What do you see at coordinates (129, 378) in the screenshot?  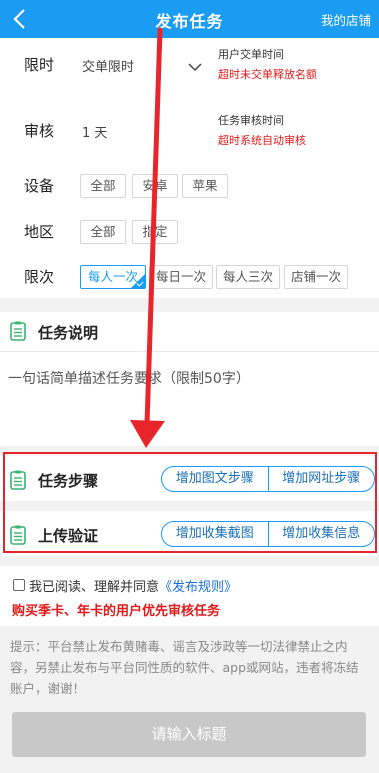 I see `task-description-input: 一句话简单描述任务要求（限制50字）` at bounding box center [129, 378].